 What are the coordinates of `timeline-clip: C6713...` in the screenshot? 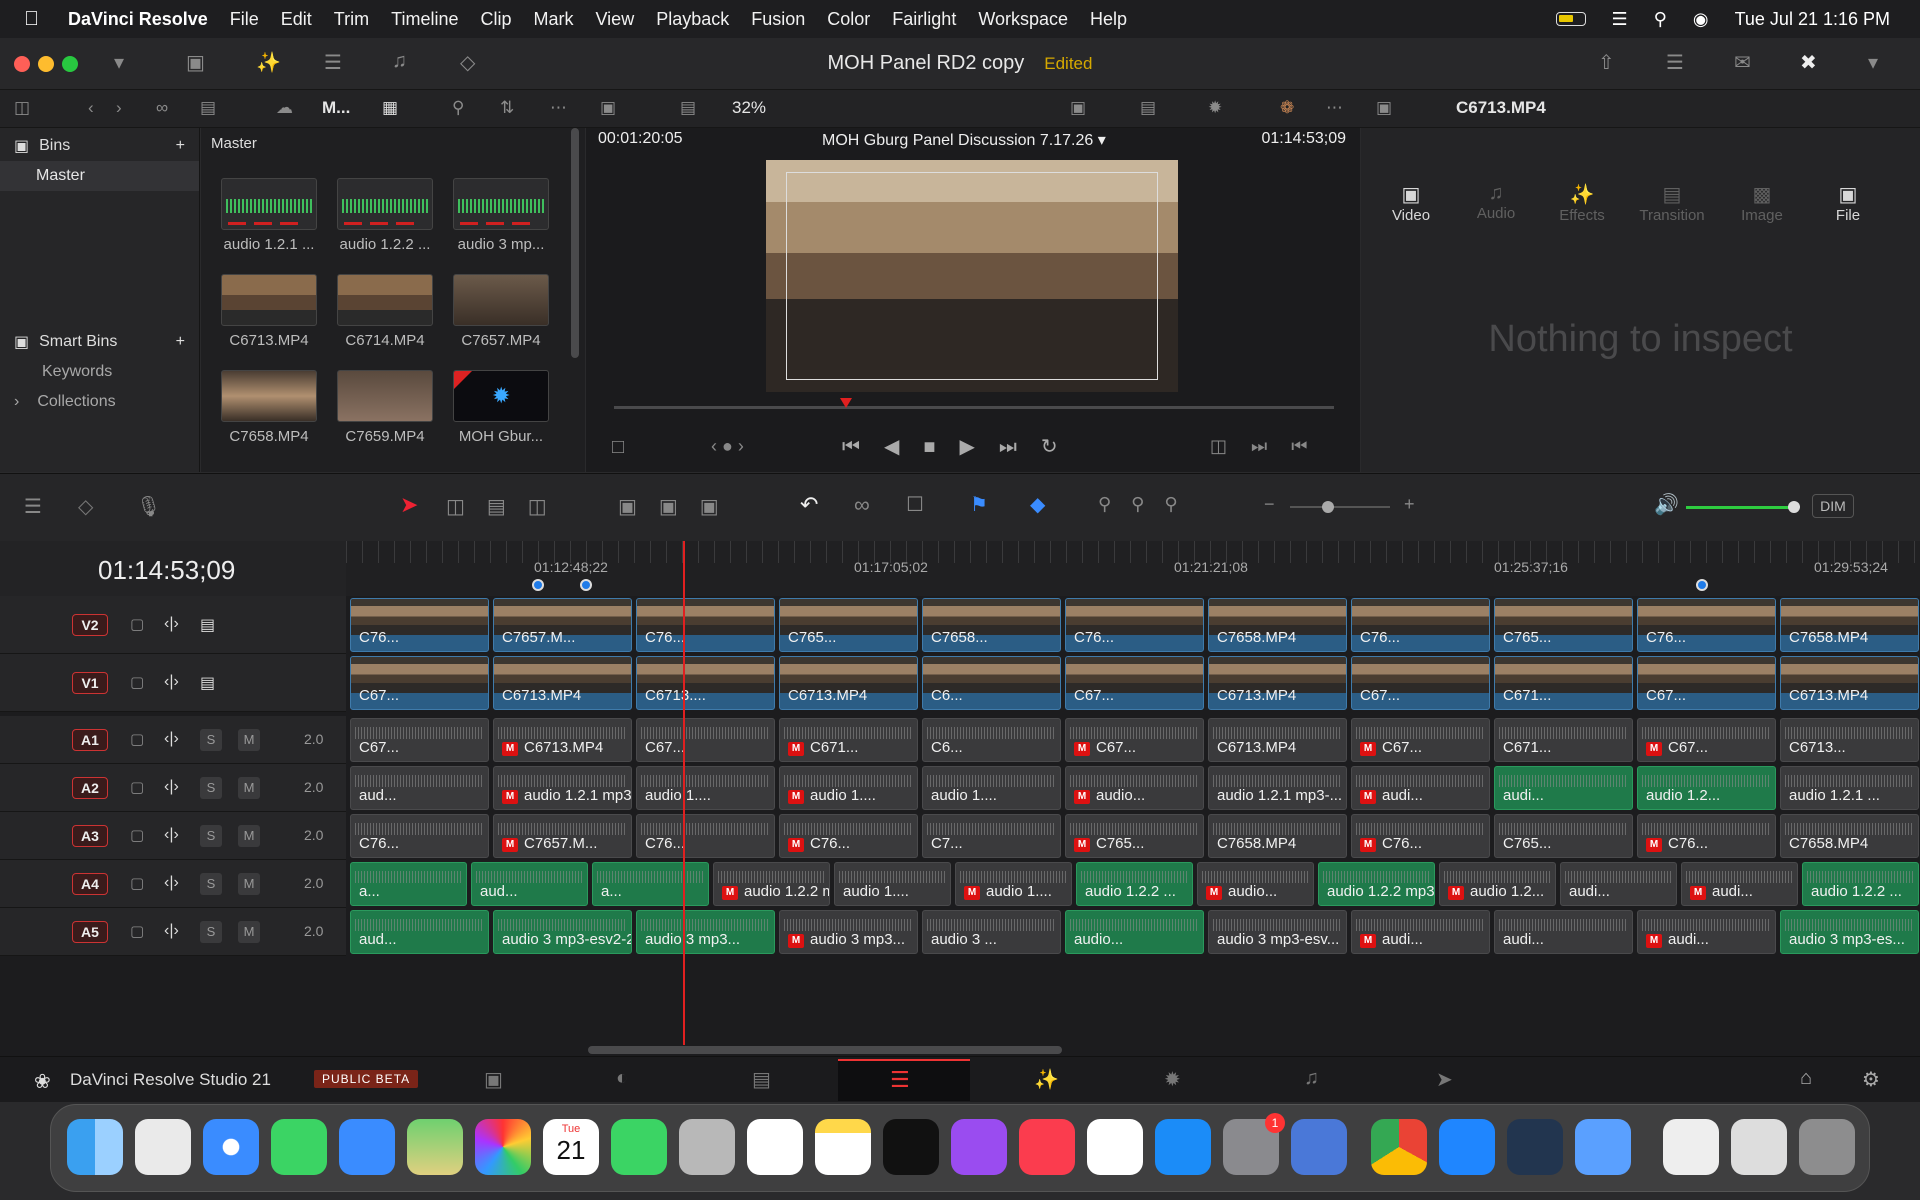 It's located at (1849, 740).